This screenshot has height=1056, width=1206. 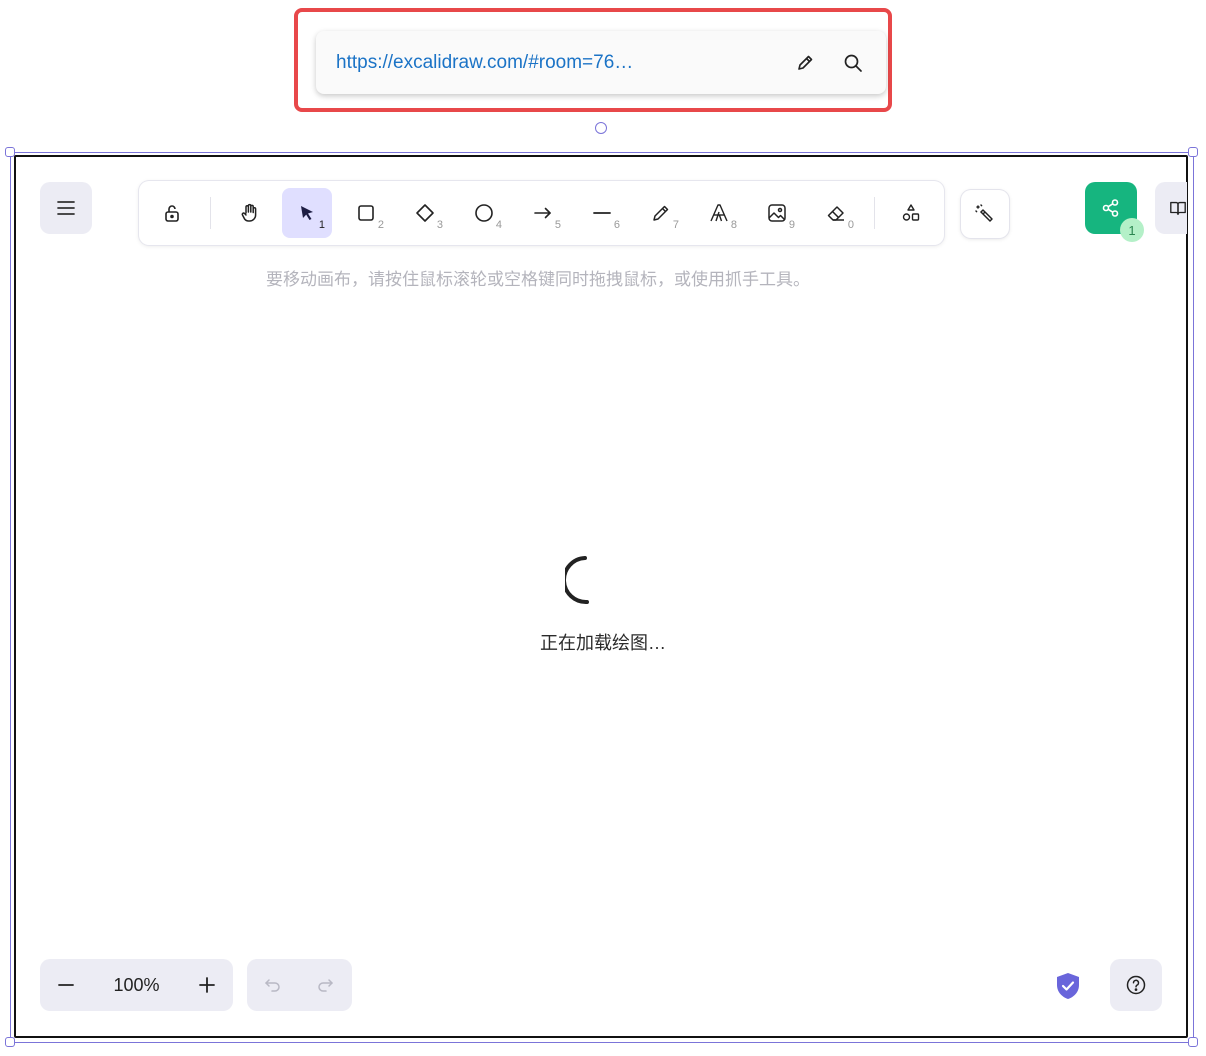 I want to click on line-icon, so click(x=602, y=213).